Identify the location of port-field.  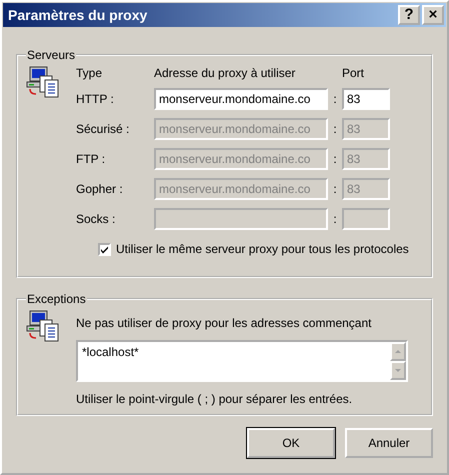
(366, 219).